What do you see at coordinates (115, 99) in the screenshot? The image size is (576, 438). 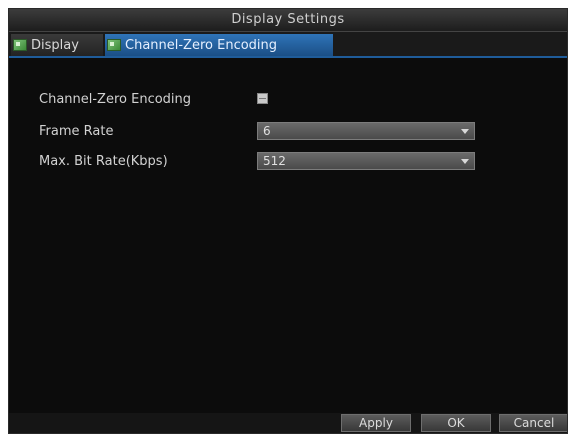 I see `channel-zero-label: Channel-Zero Encoding` at bounding box center [115, 99].